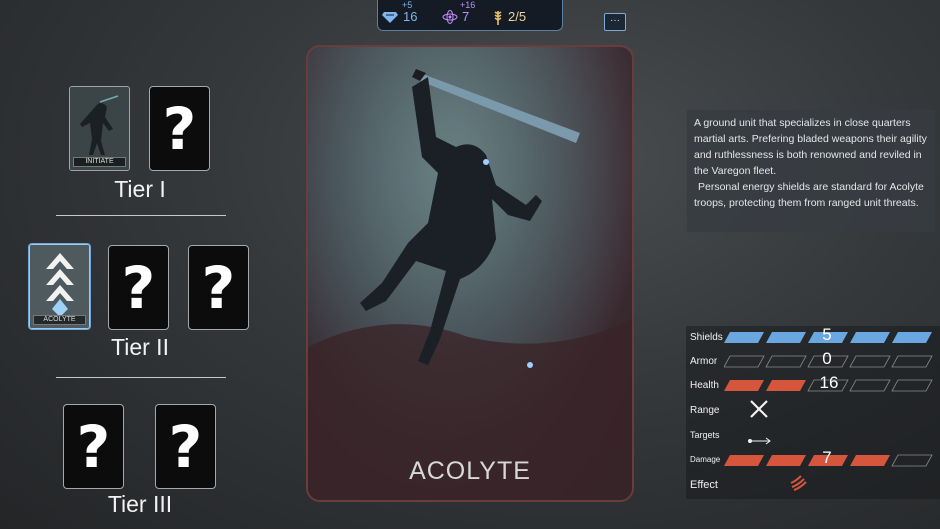 The width and height of the screenshot is (940, 529). What do you see at coordinates (466, 16) in the screenshot?
I see `energy-value: 7` at bounding box center [466, 16].